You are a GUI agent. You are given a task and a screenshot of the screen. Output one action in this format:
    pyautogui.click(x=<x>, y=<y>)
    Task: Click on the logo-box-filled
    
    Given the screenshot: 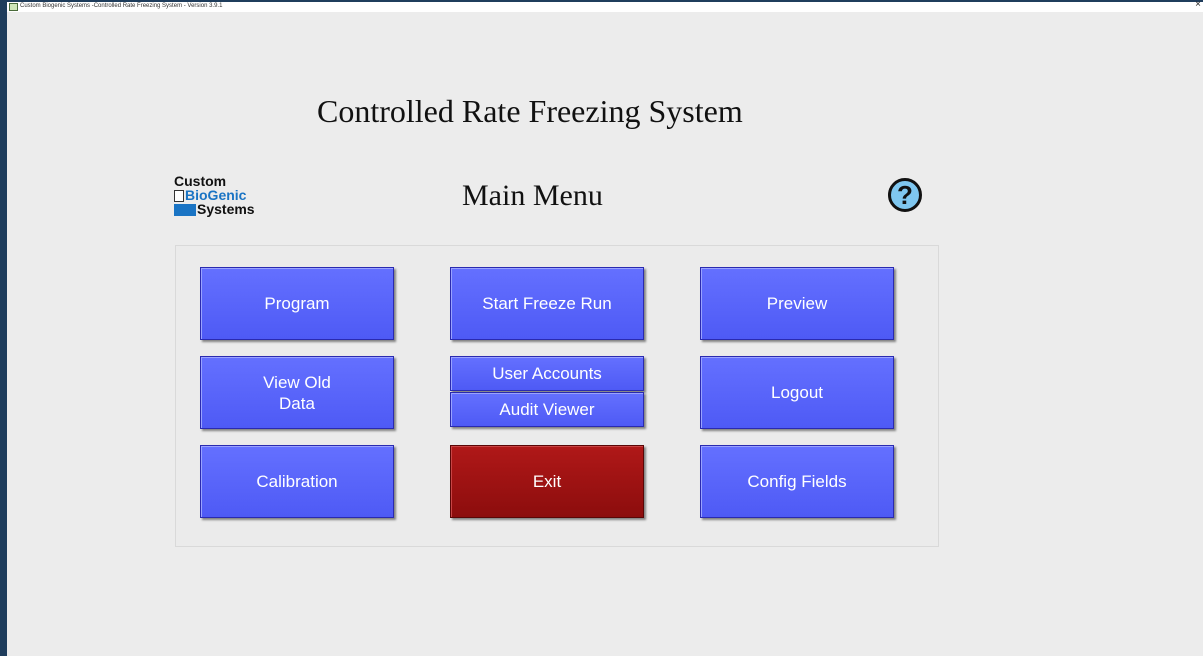 What is the action you would take?
    pyautogui.click(x=185, y=210)
    